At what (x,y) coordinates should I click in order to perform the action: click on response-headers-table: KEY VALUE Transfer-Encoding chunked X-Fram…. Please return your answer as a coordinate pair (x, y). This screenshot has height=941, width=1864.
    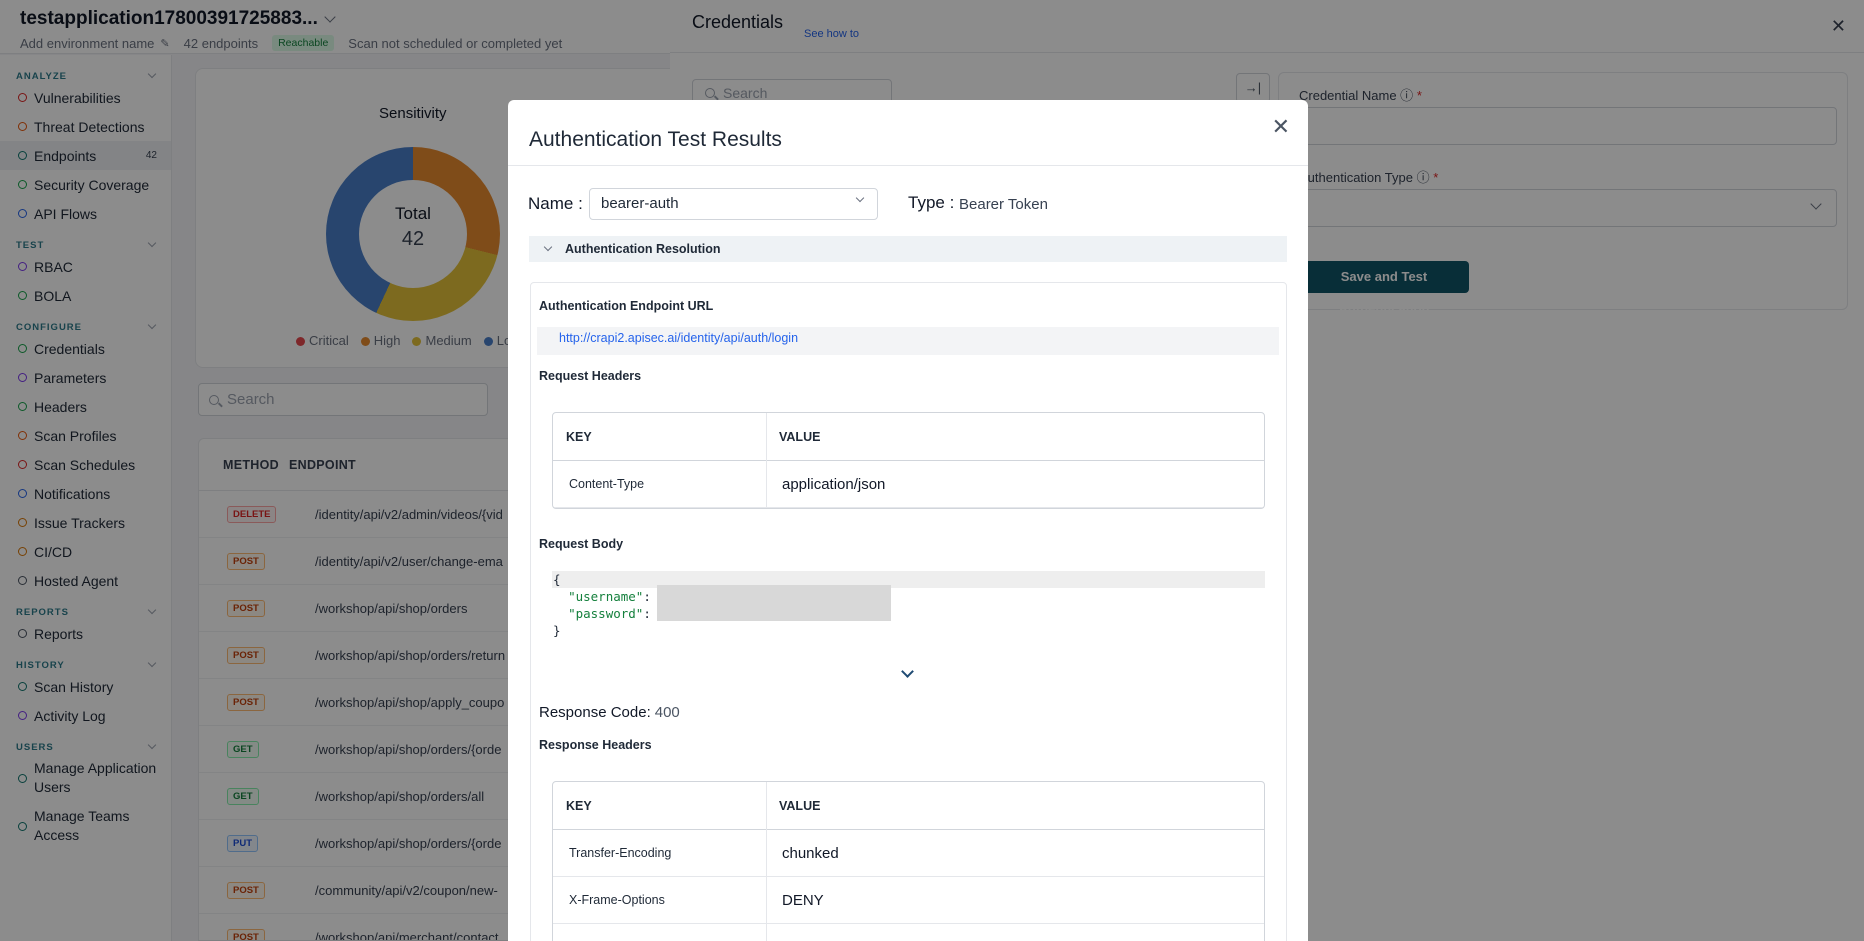
    Looking at the image, I should click on (908, 861).